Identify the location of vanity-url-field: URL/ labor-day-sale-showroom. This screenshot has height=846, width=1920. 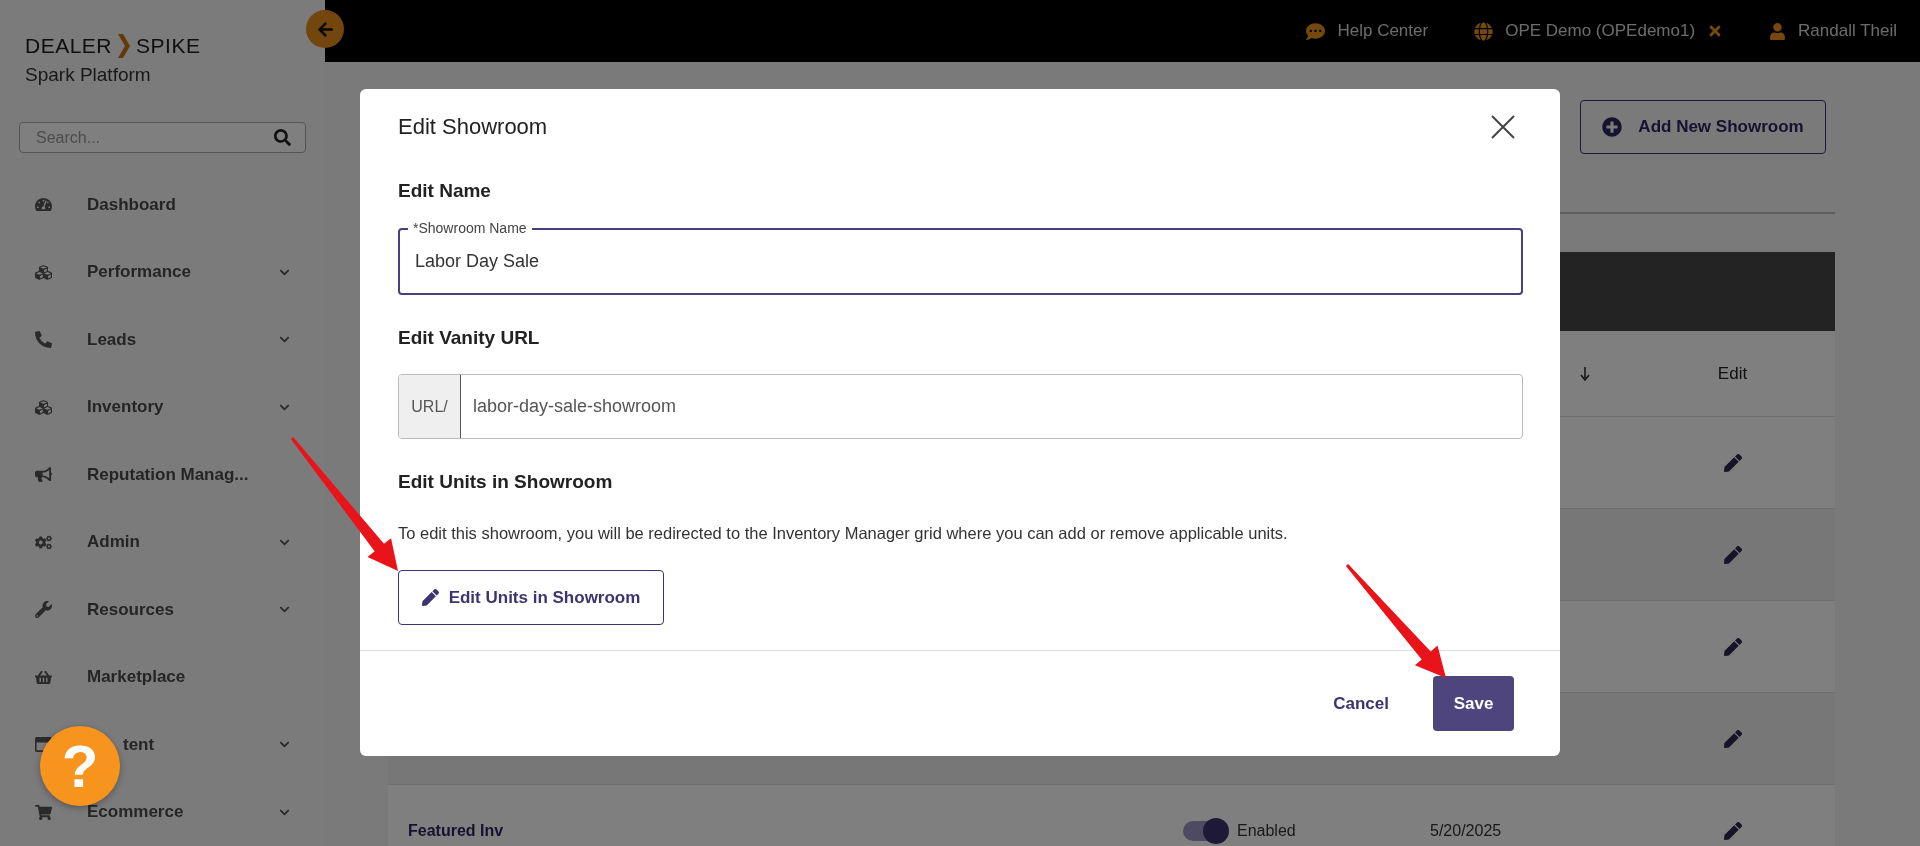
(960, 406).